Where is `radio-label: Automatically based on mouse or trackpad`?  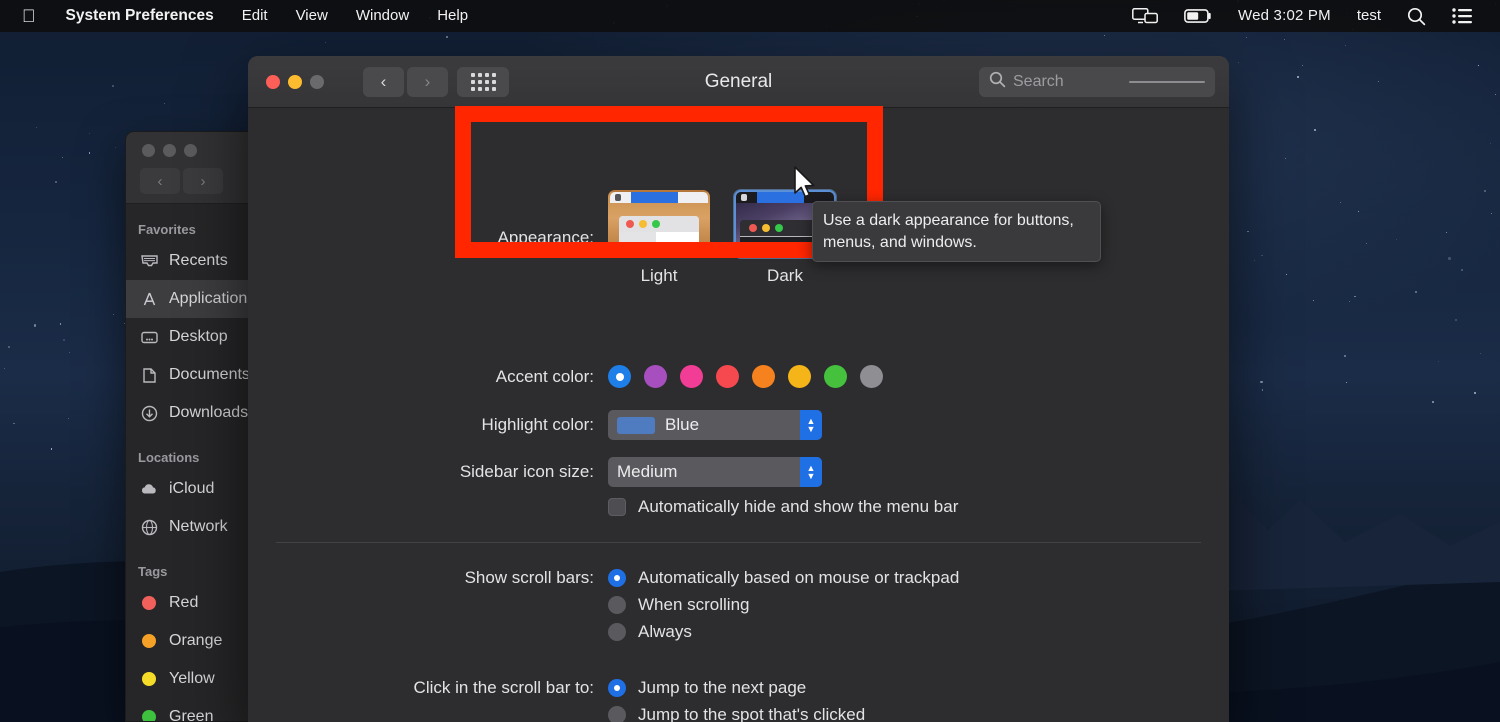
radio-label: Automatically based on mouse or trackpad is located at coordinates (799, 577).